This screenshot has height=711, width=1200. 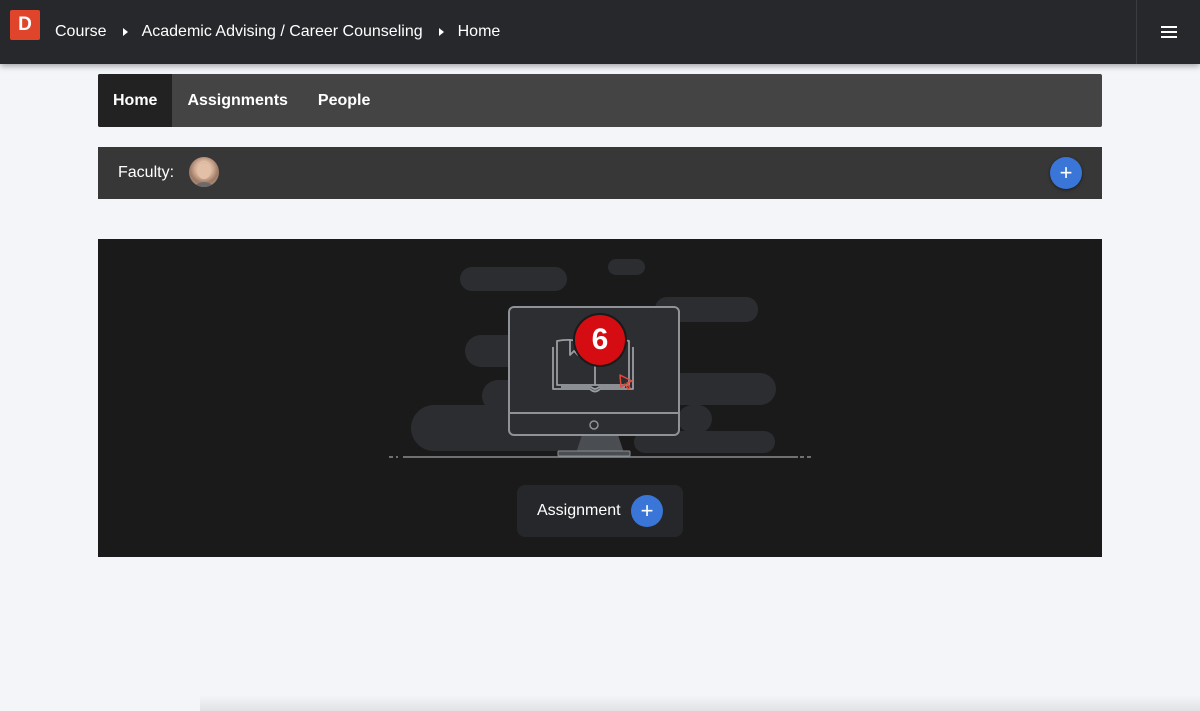 I want to click on add-faculty-button: +, so click(x=1066, y=173).